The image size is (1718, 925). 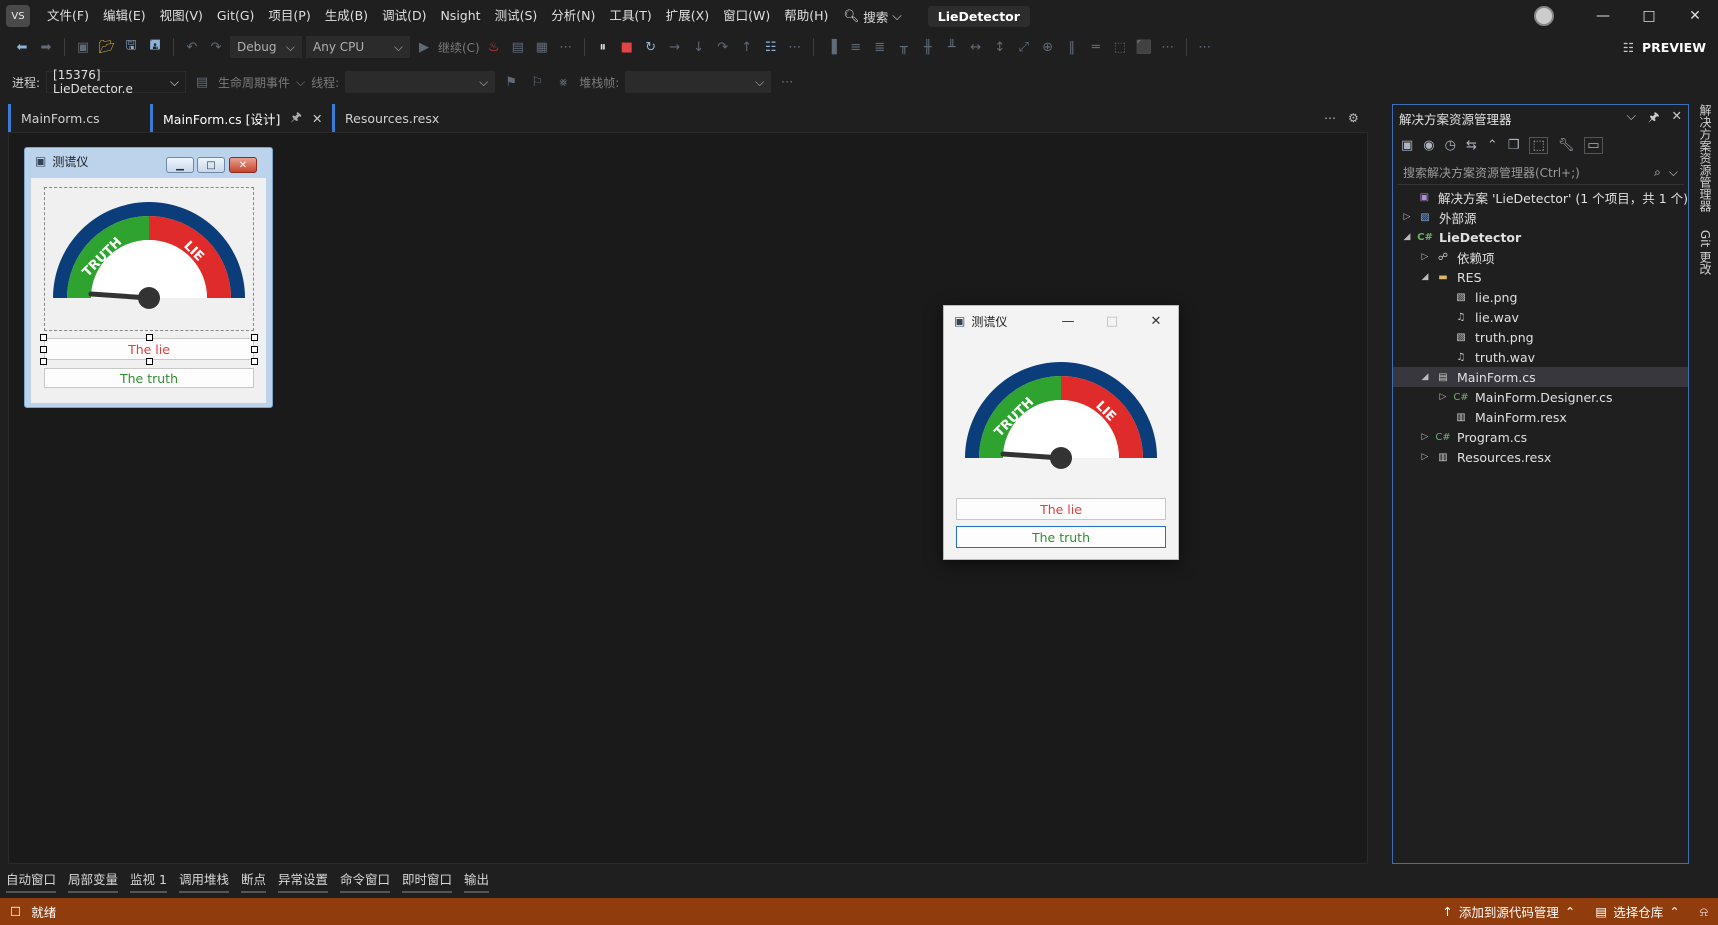 I want to click on tree-item-solution: ▣ 解决方案 'LieDetector' (1 个项目，共 1 个), so click(x=1540, y=197).